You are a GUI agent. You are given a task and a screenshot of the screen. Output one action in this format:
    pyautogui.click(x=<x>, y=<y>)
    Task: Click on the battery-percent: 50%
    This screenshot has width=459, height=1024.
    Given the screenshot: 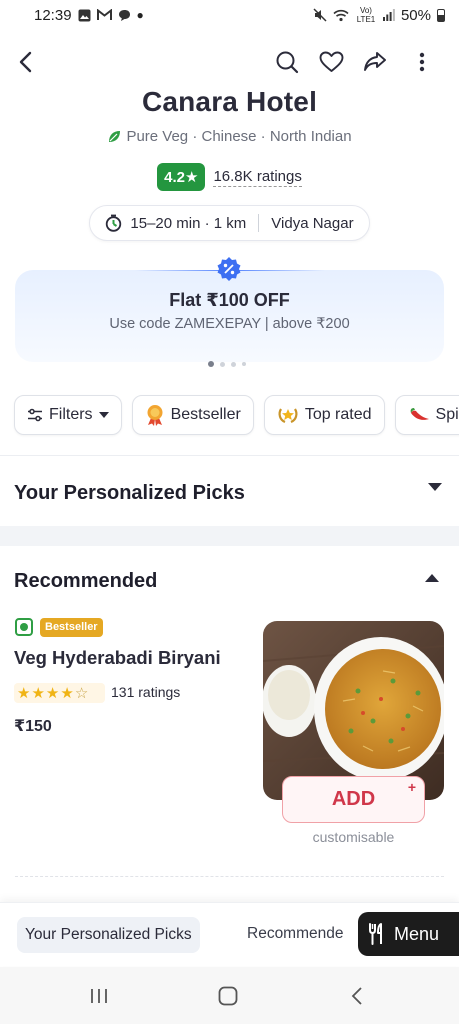 What is the action you would take?
    pyautogui.click(x=415, y=15)
    